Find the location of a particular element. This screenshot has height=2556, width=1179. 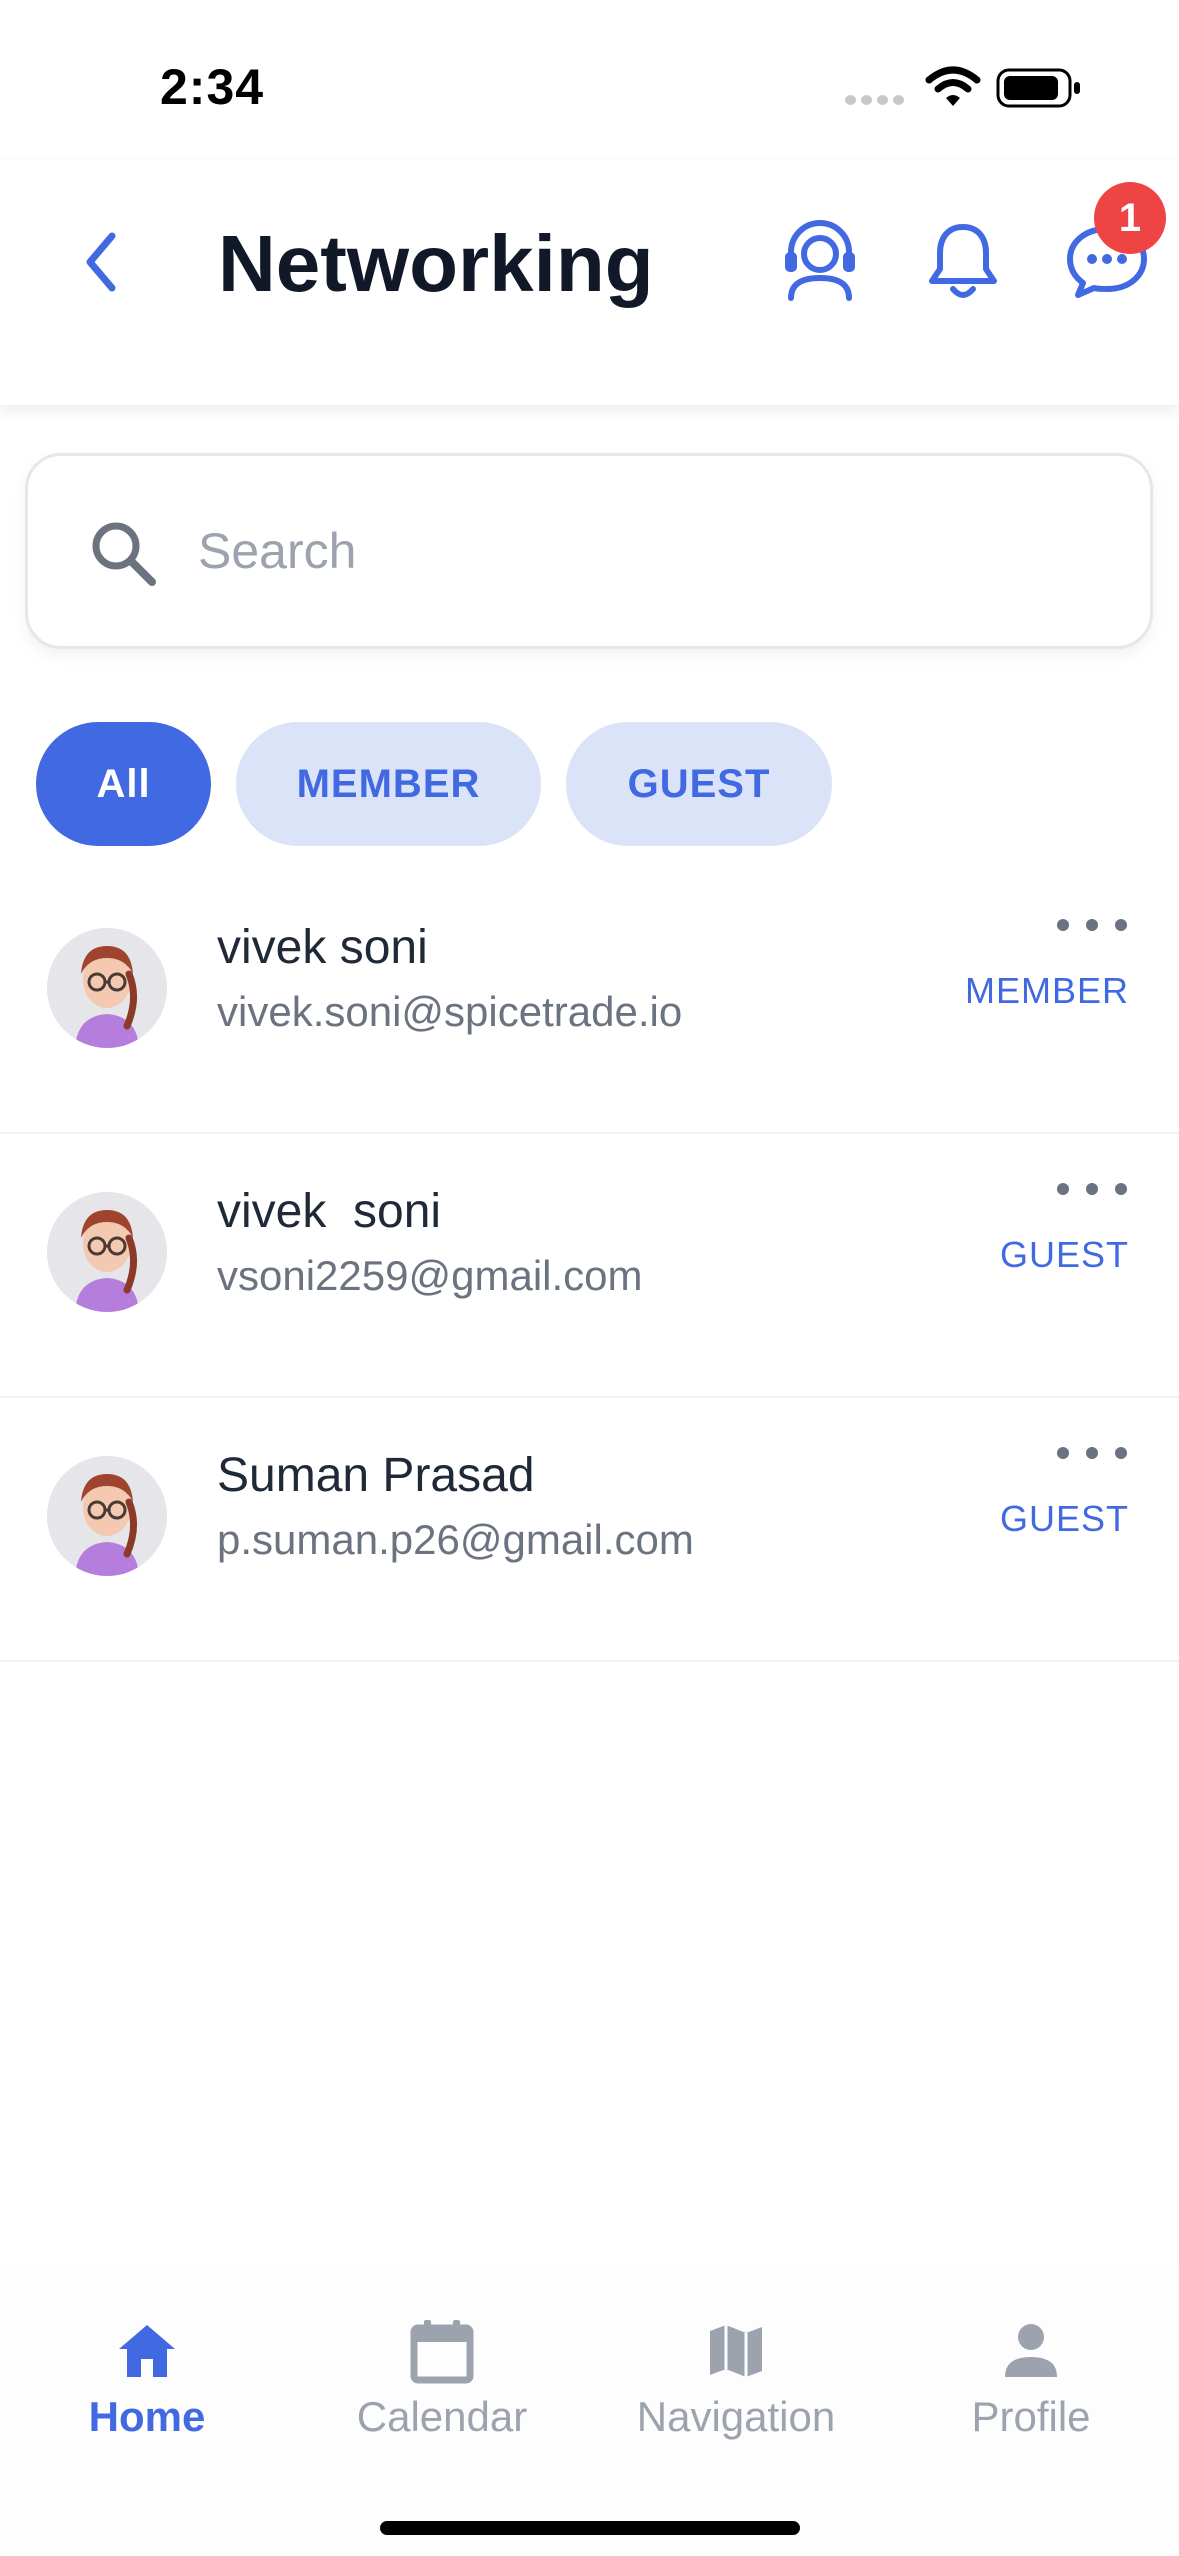

contact-name: Suman Prasad is located at coordinates (376, 1475).